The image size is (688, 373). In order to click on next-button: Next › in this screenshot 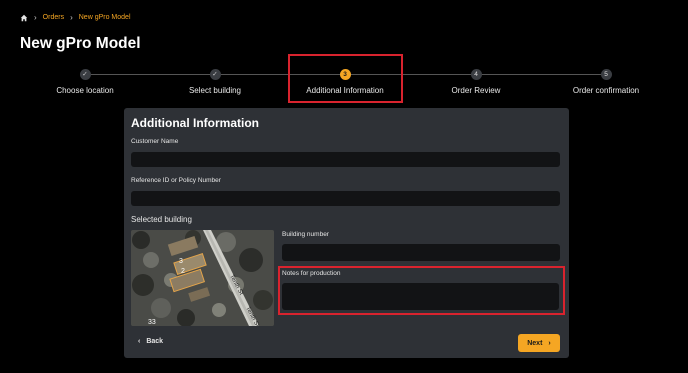, I will do `click(539, 343)`.